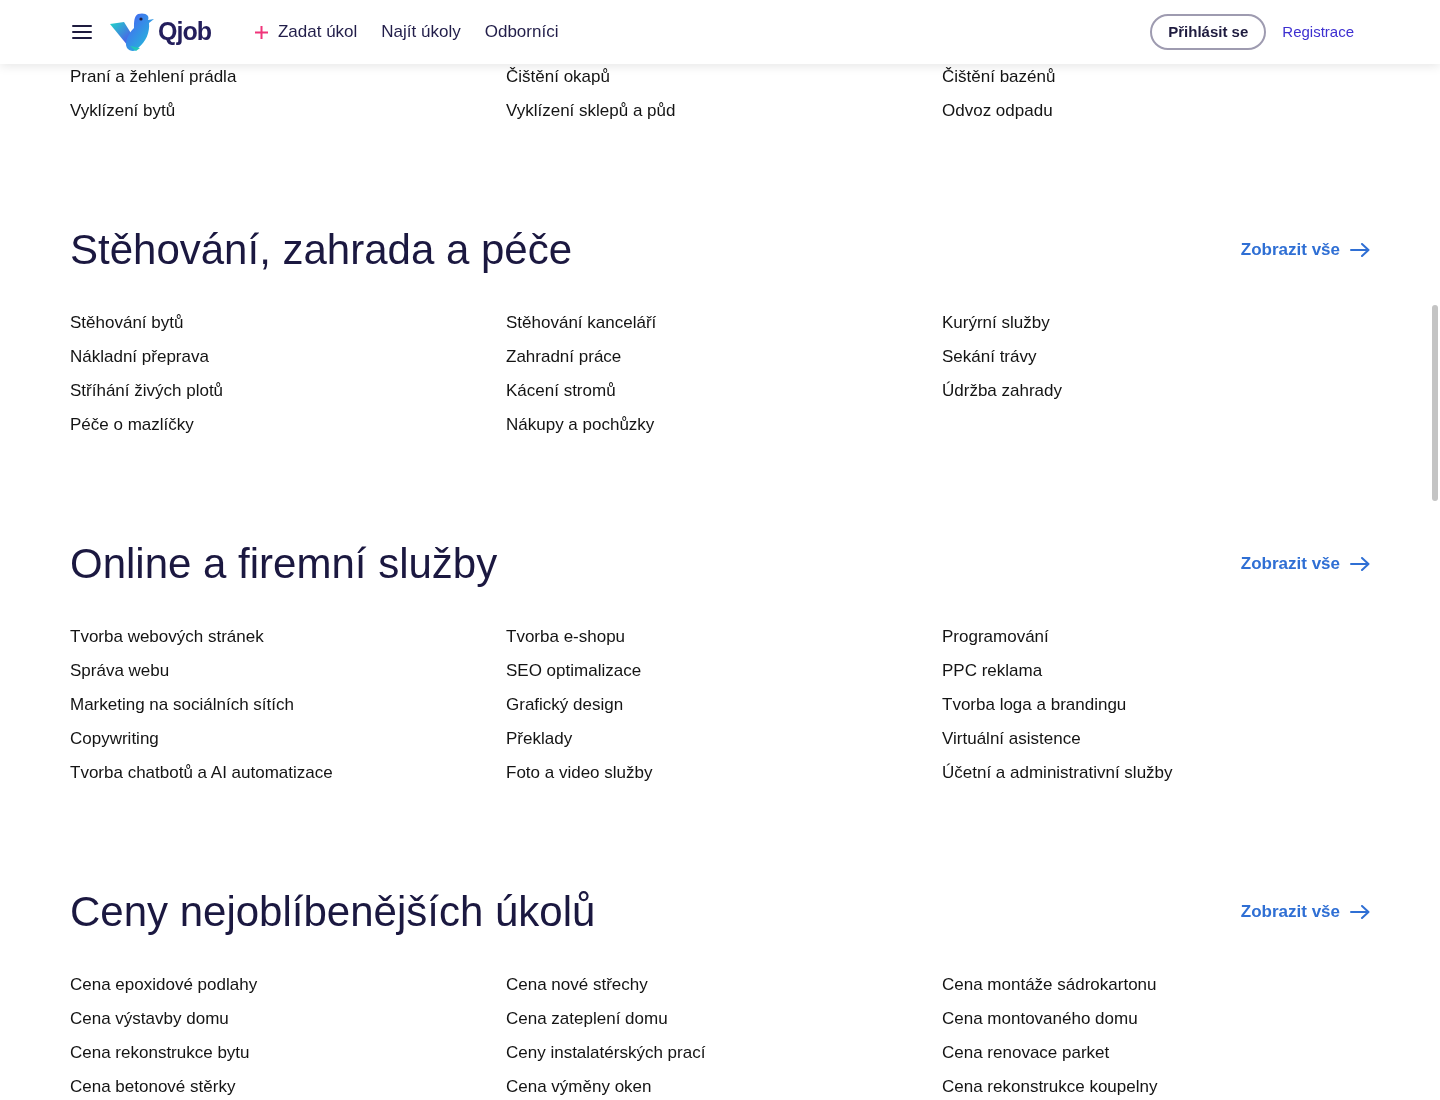 Image resolution: width=1440 pixels, height=1100 pixels. I want to click on service-link: Cena nové střechy, so click(577, 985).